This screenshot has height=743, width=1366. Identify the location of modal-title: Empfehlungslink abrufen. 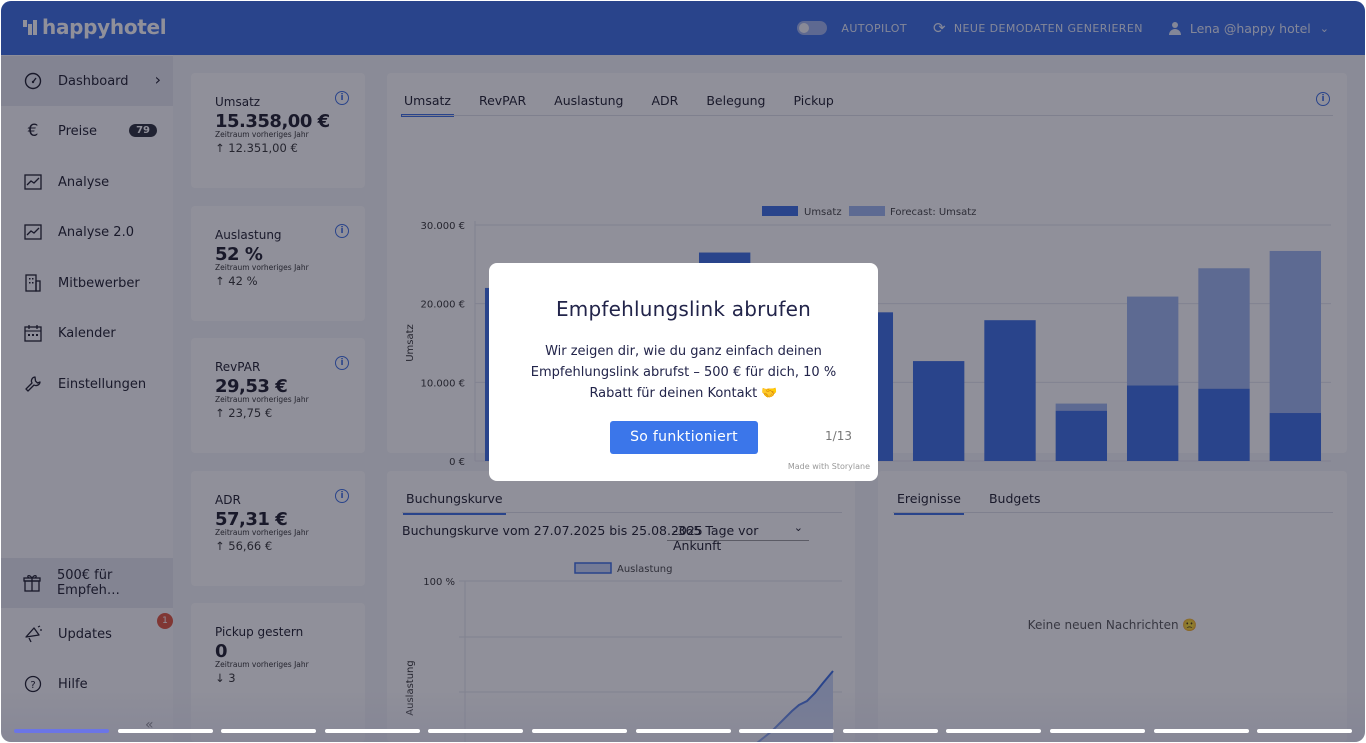
(683, 309).